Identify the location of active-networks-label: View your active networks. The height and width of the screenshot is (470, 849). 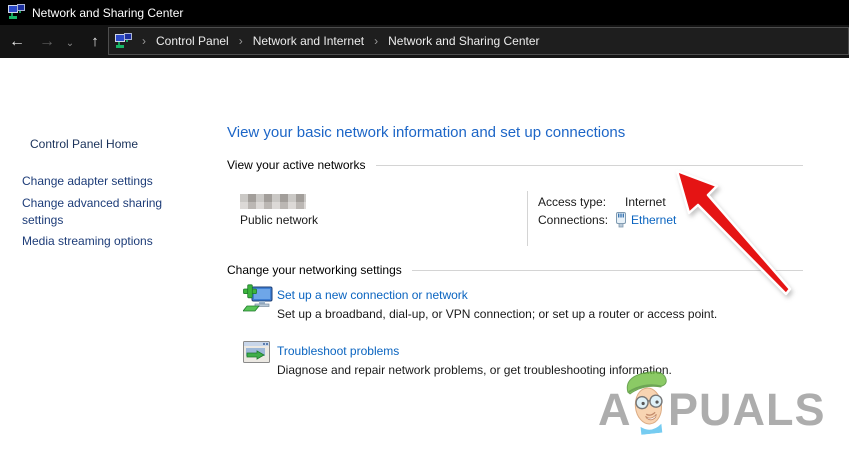
(296, 165).